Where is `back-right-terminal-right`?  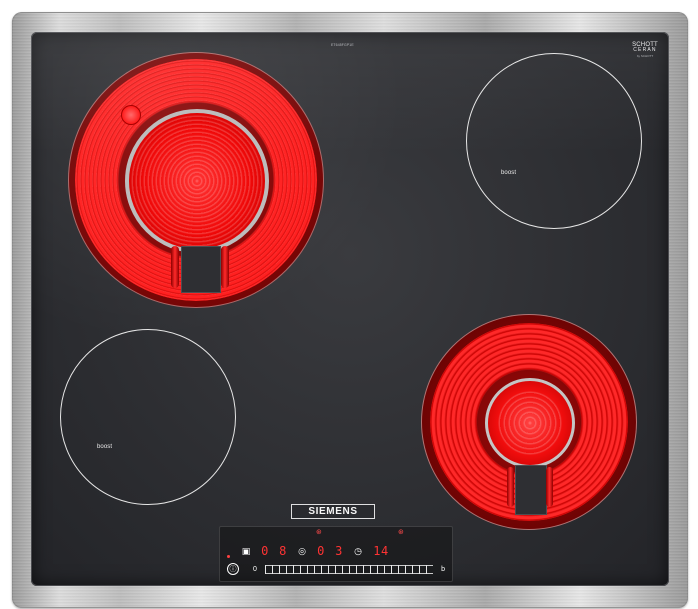
back-right-terminal-right is located at coordinates (549, 487).